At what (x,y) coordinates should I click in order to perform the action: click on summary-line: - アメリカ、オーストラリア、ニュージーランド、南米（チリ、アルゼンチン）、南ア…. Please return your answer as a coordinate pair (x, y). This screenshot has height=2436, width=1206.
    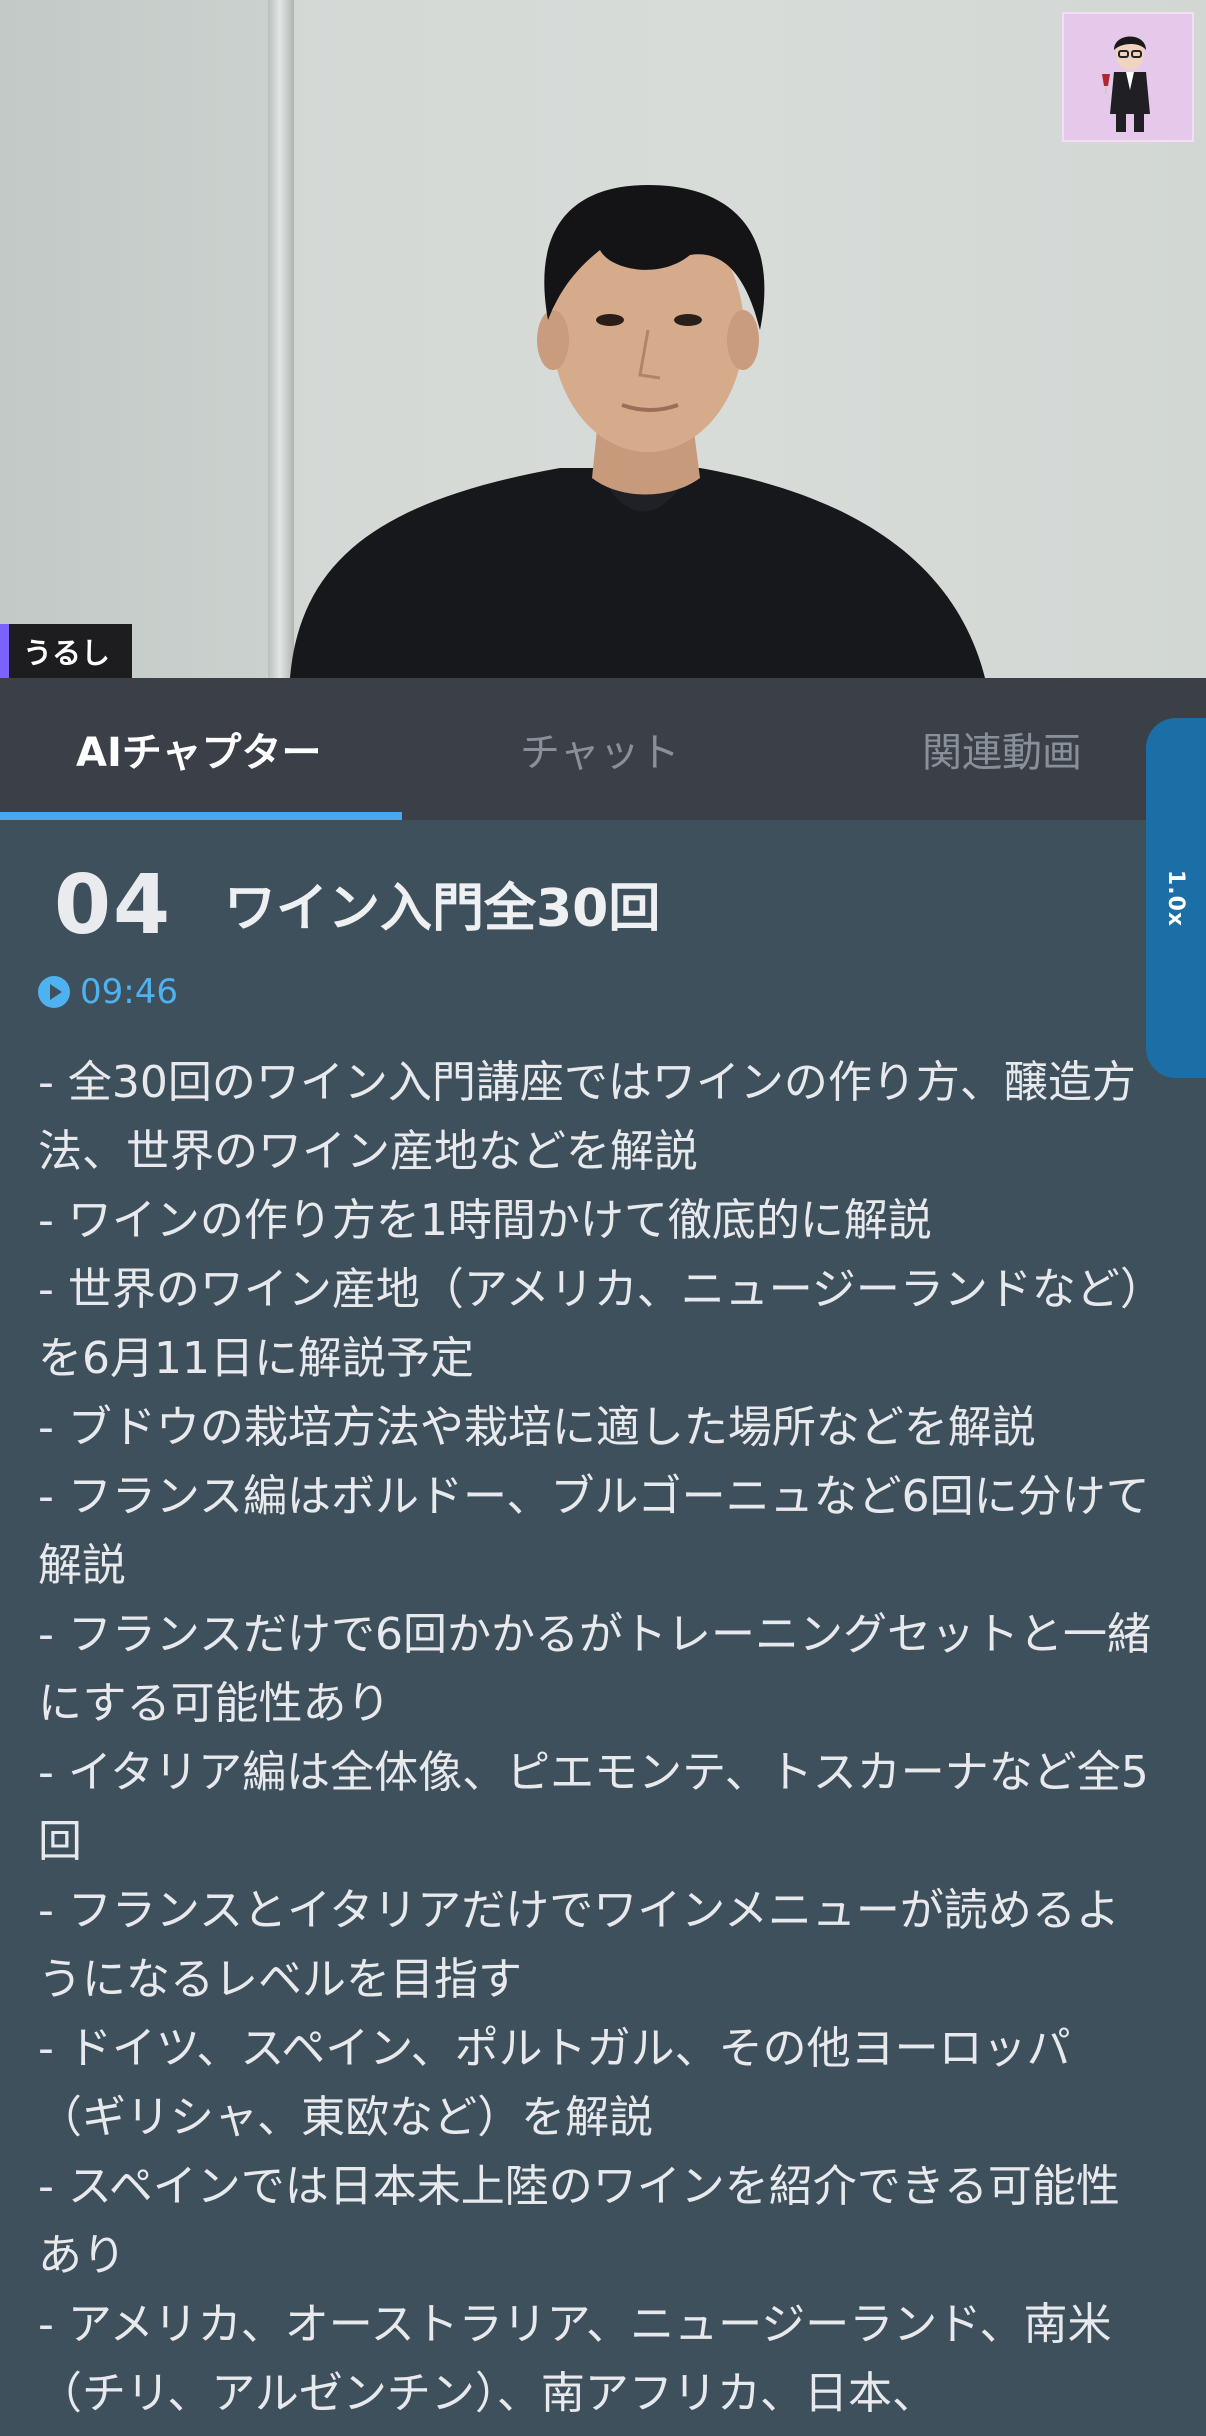
    Looking at the image, I should click on (575, 2359).